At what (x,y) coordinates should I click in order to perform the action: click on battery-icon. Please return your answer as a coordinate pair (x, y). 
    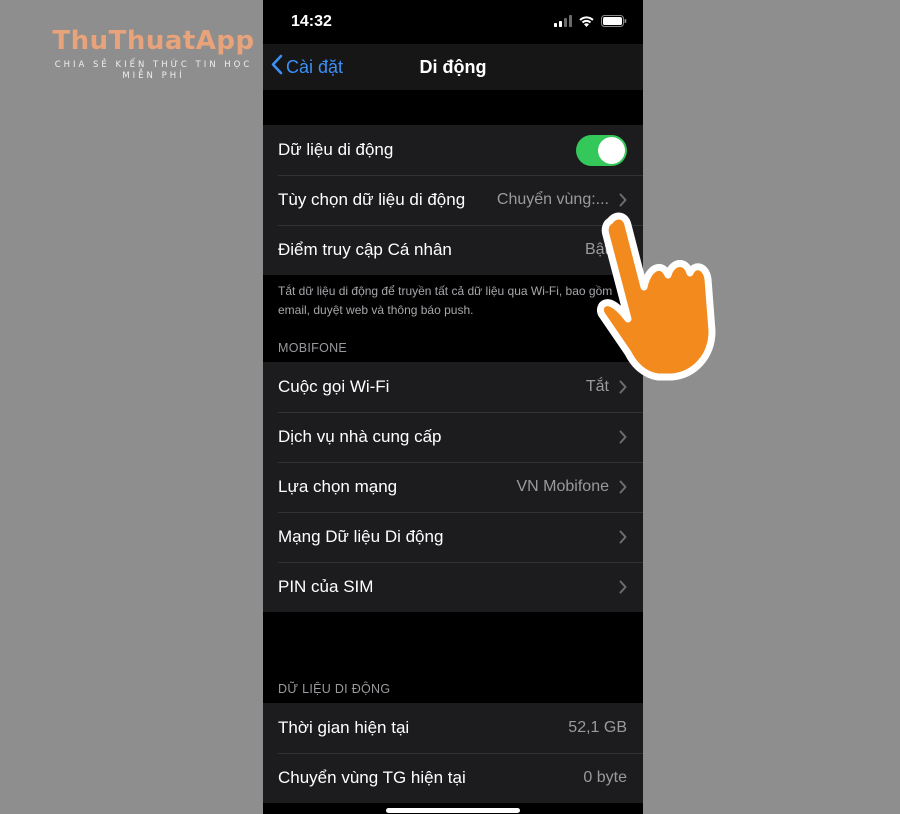
    Looking at the image, I should click on (614, 23).